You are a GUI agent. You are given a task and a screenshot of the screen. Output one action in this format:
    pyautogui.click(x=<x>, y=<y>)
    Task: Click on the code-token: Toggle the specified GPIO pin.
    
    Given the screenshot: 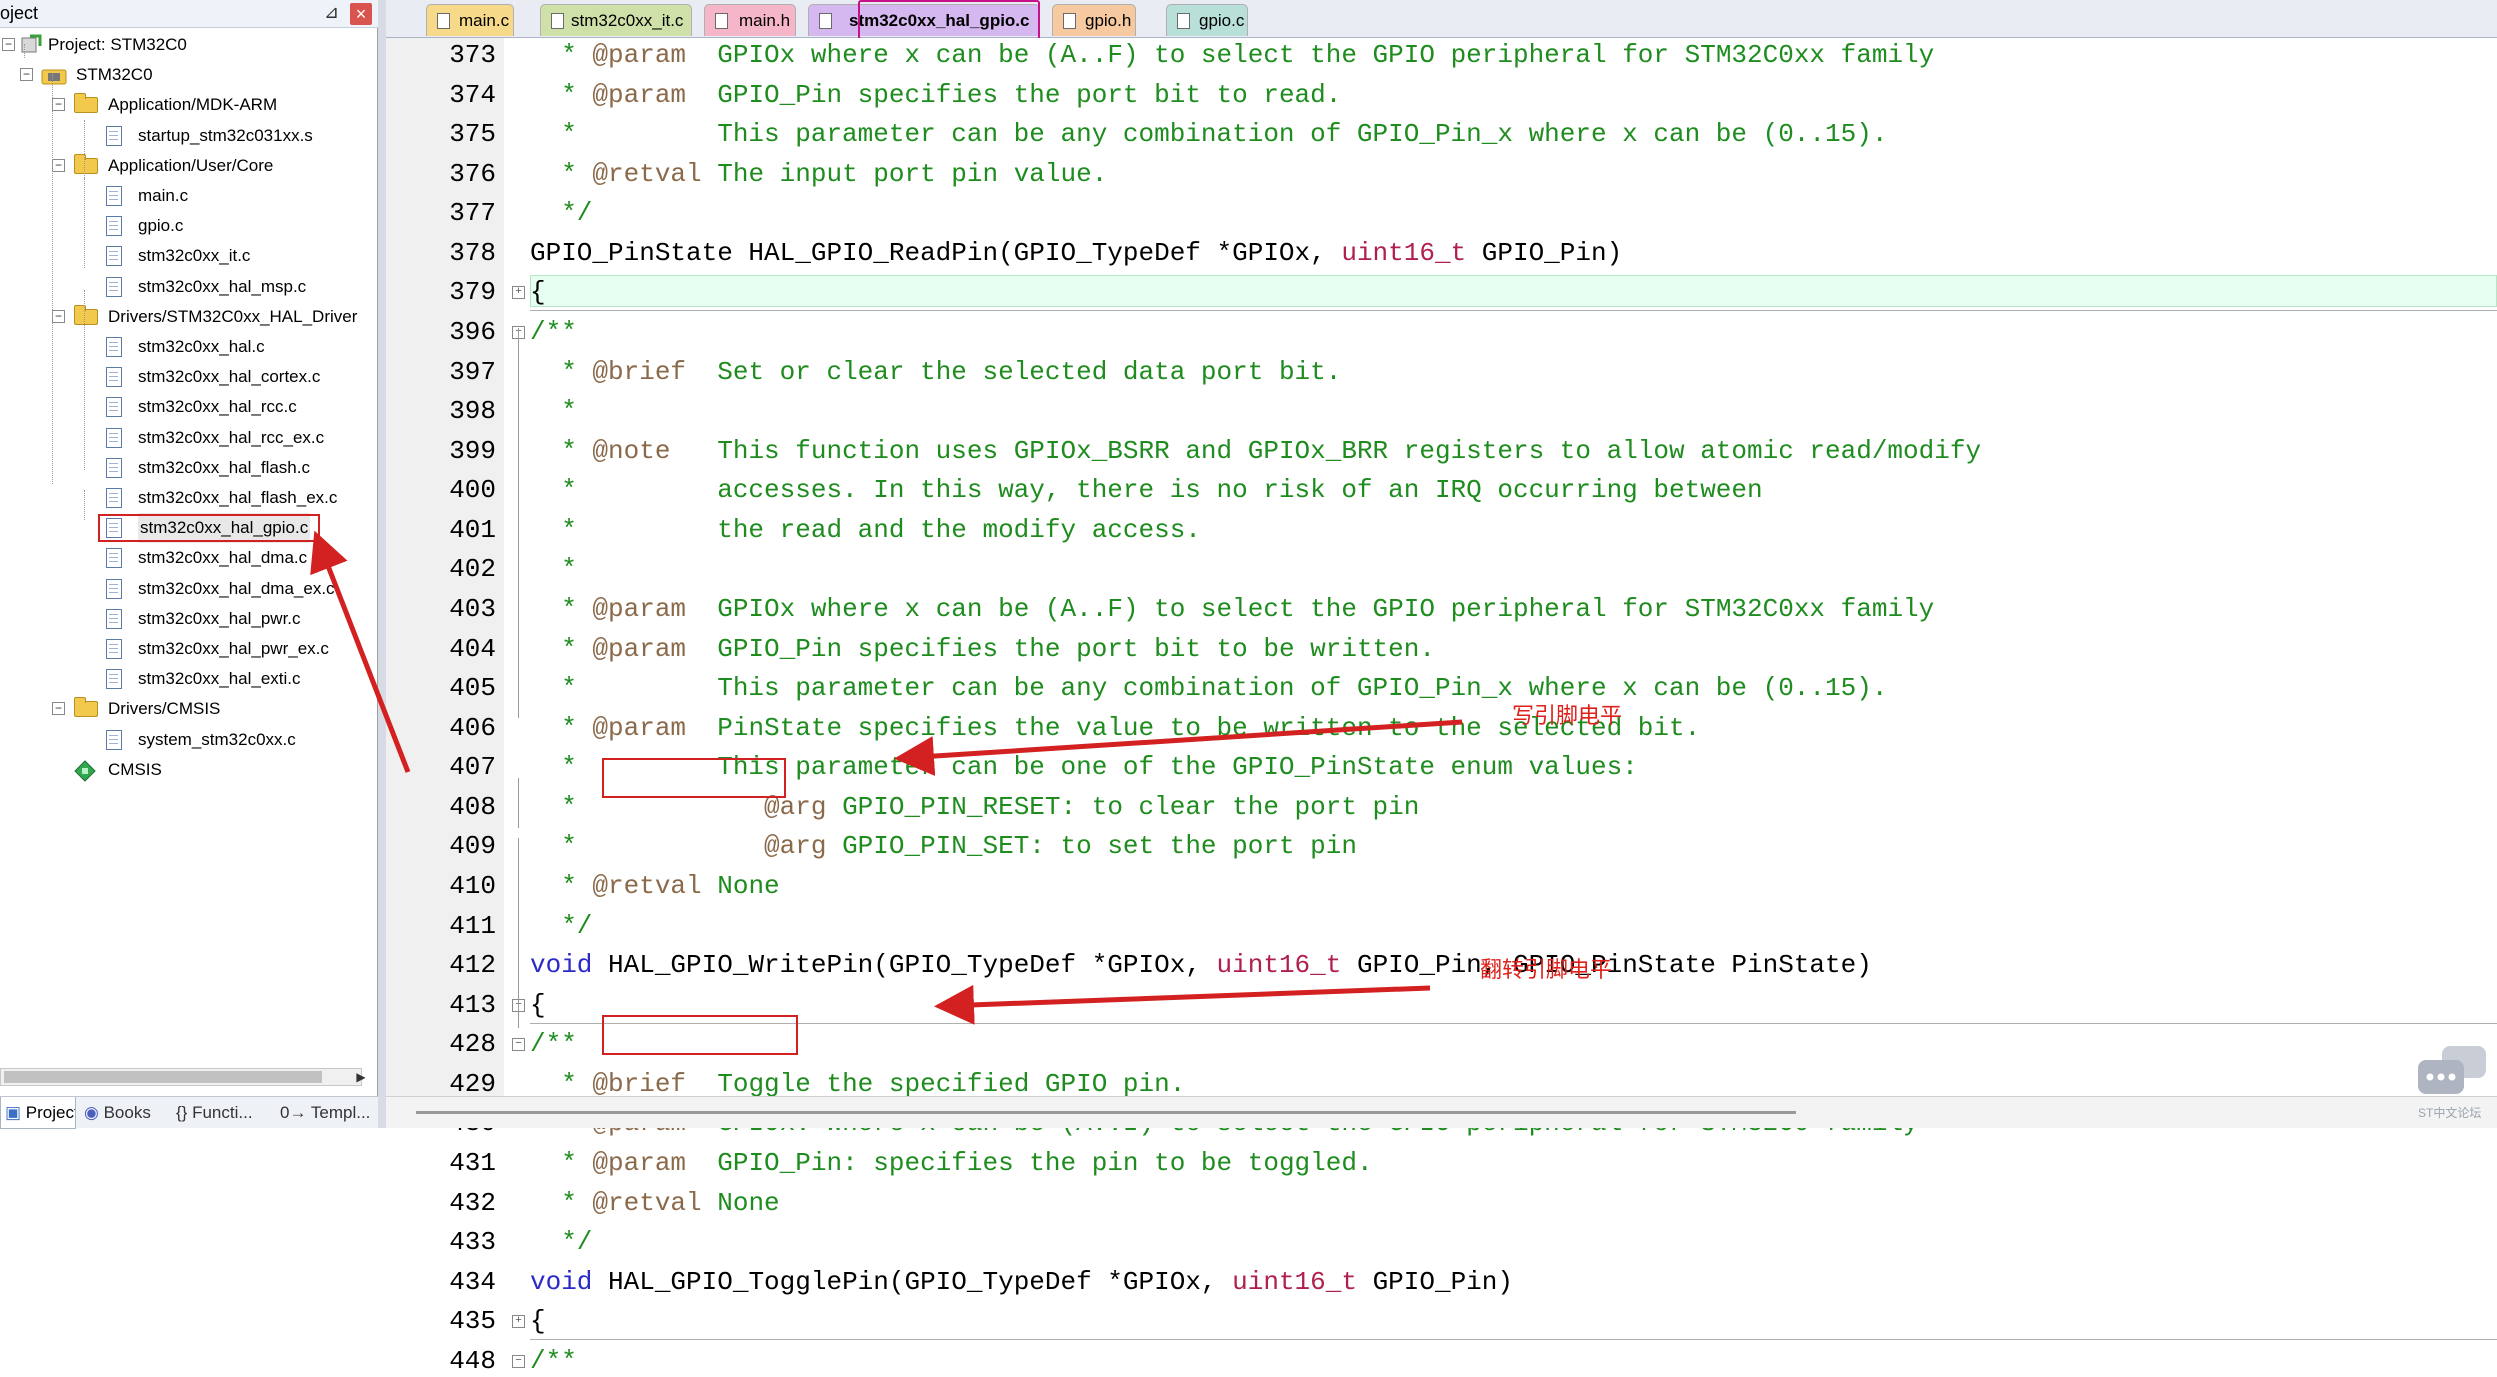 What is the action you would take?
    pyautogui.click(x=936, y=1083)
    